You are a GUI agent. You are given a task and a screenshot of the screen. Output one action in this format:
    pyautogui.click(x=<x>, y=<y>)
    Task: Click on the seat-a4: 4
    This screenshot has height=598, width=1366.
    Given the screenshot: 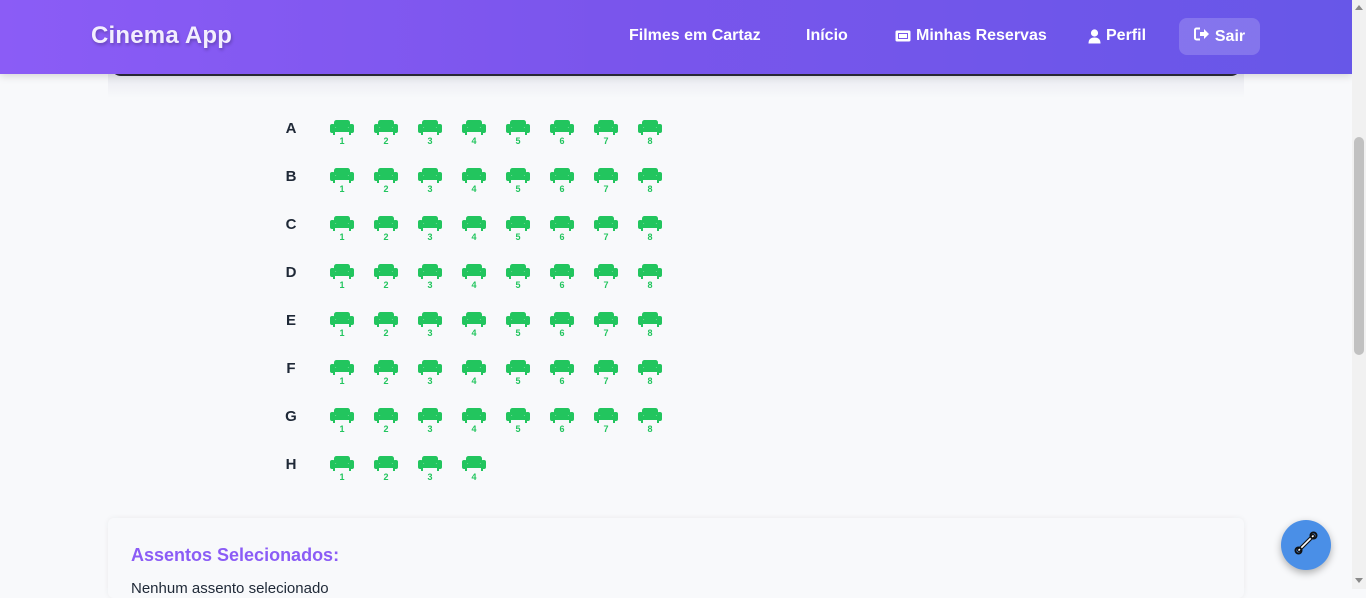 What is the action you would take?
    pyautogui.click(x=474, y=134)
    